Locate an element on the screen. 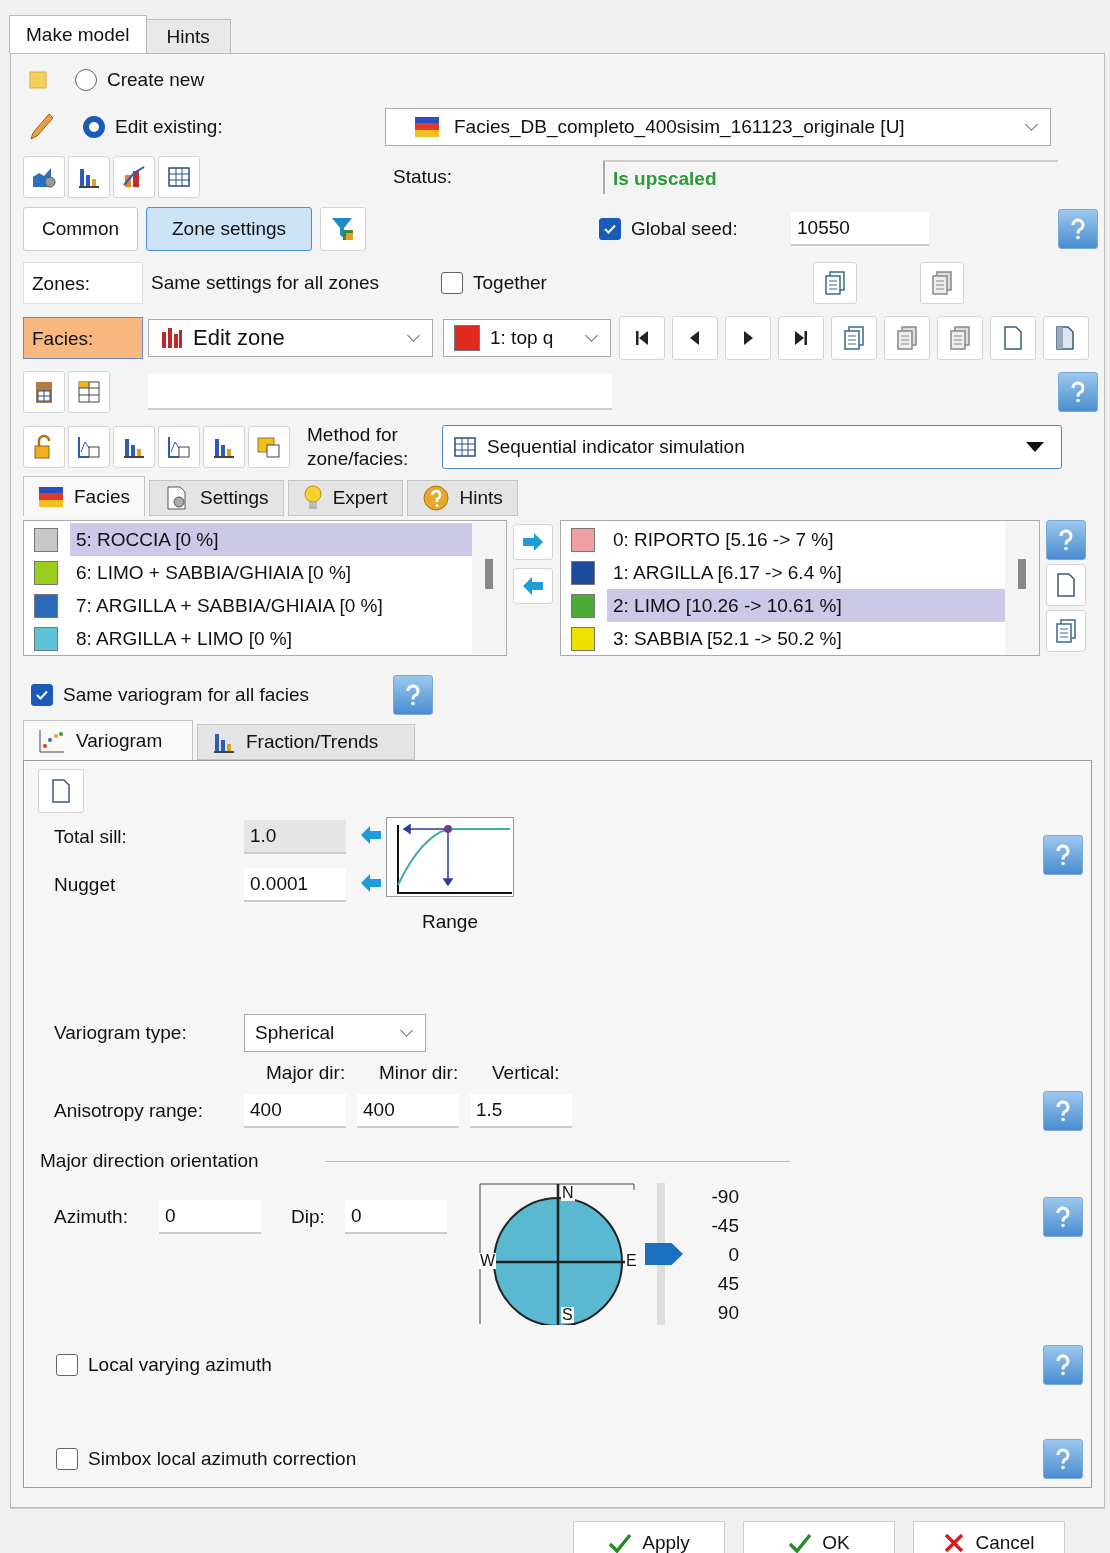 The image size is (1110, 1553). radio-option: Create new is located at coordinates (140, 80).